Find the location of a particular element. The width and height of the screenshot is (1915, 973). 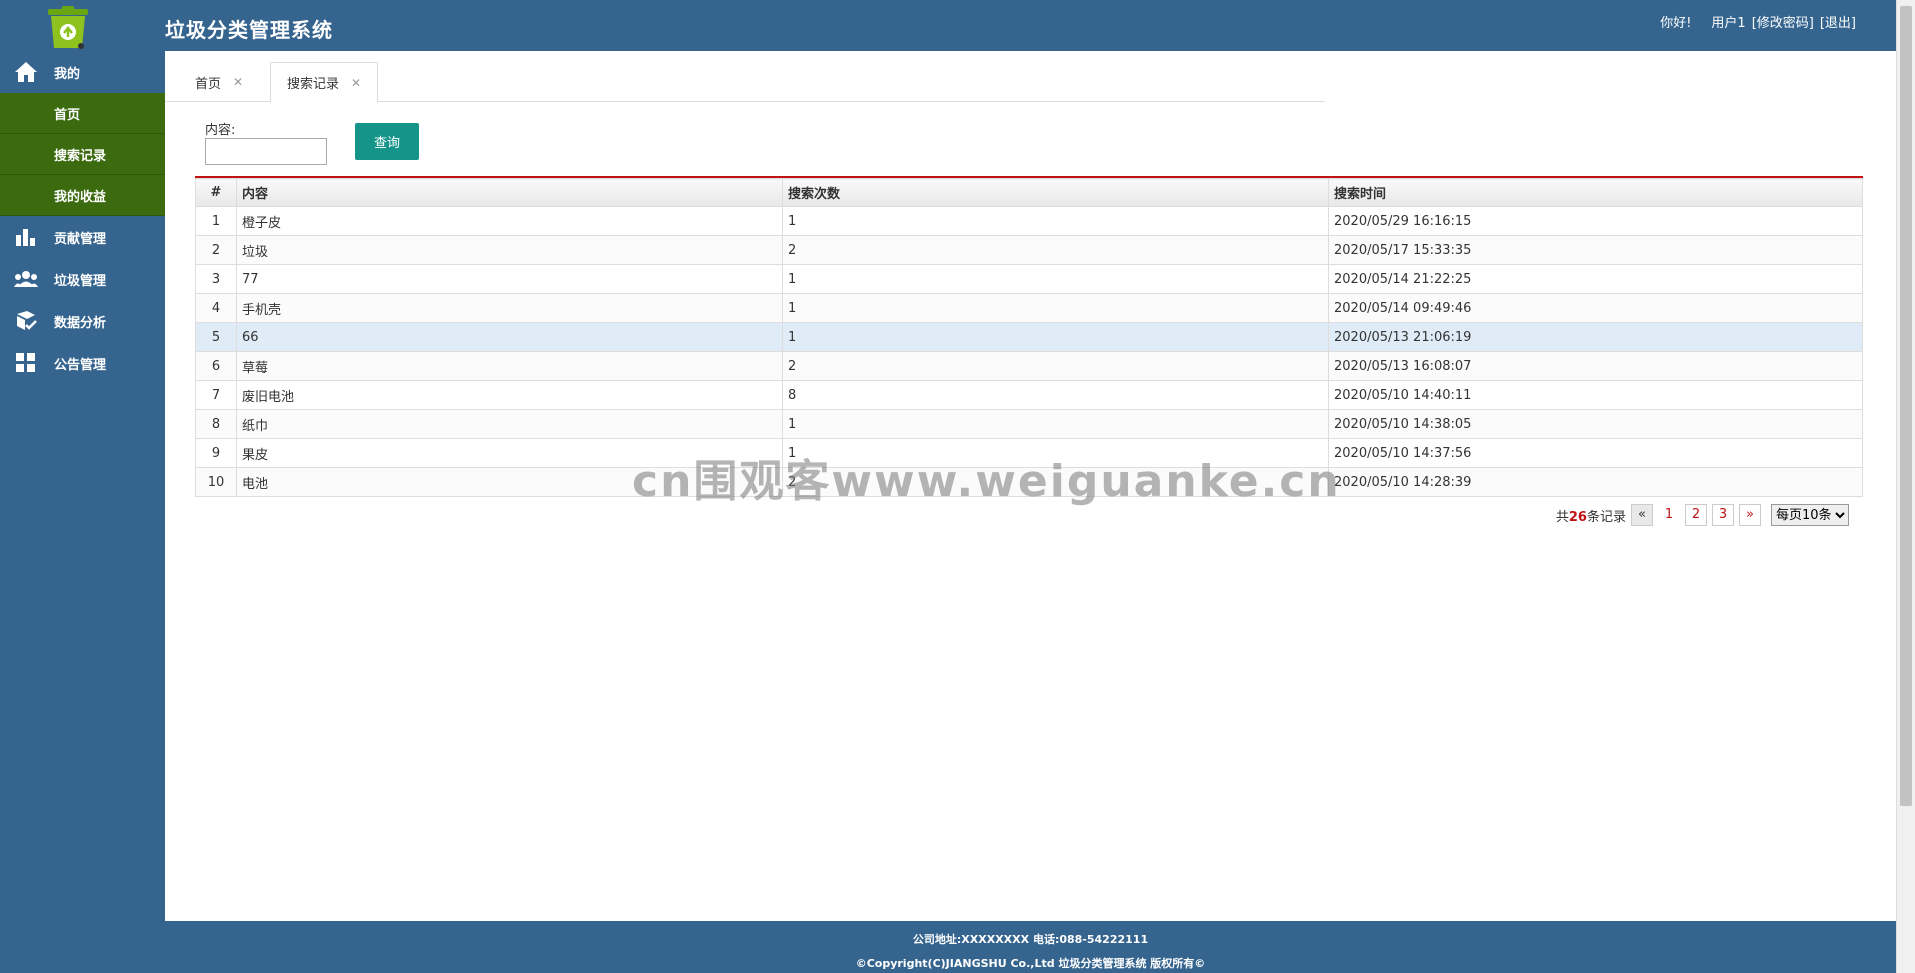

table-row: 1 橙子皮 1 2020/05/29 16:16:15 is located at coordinates (1029, 221).